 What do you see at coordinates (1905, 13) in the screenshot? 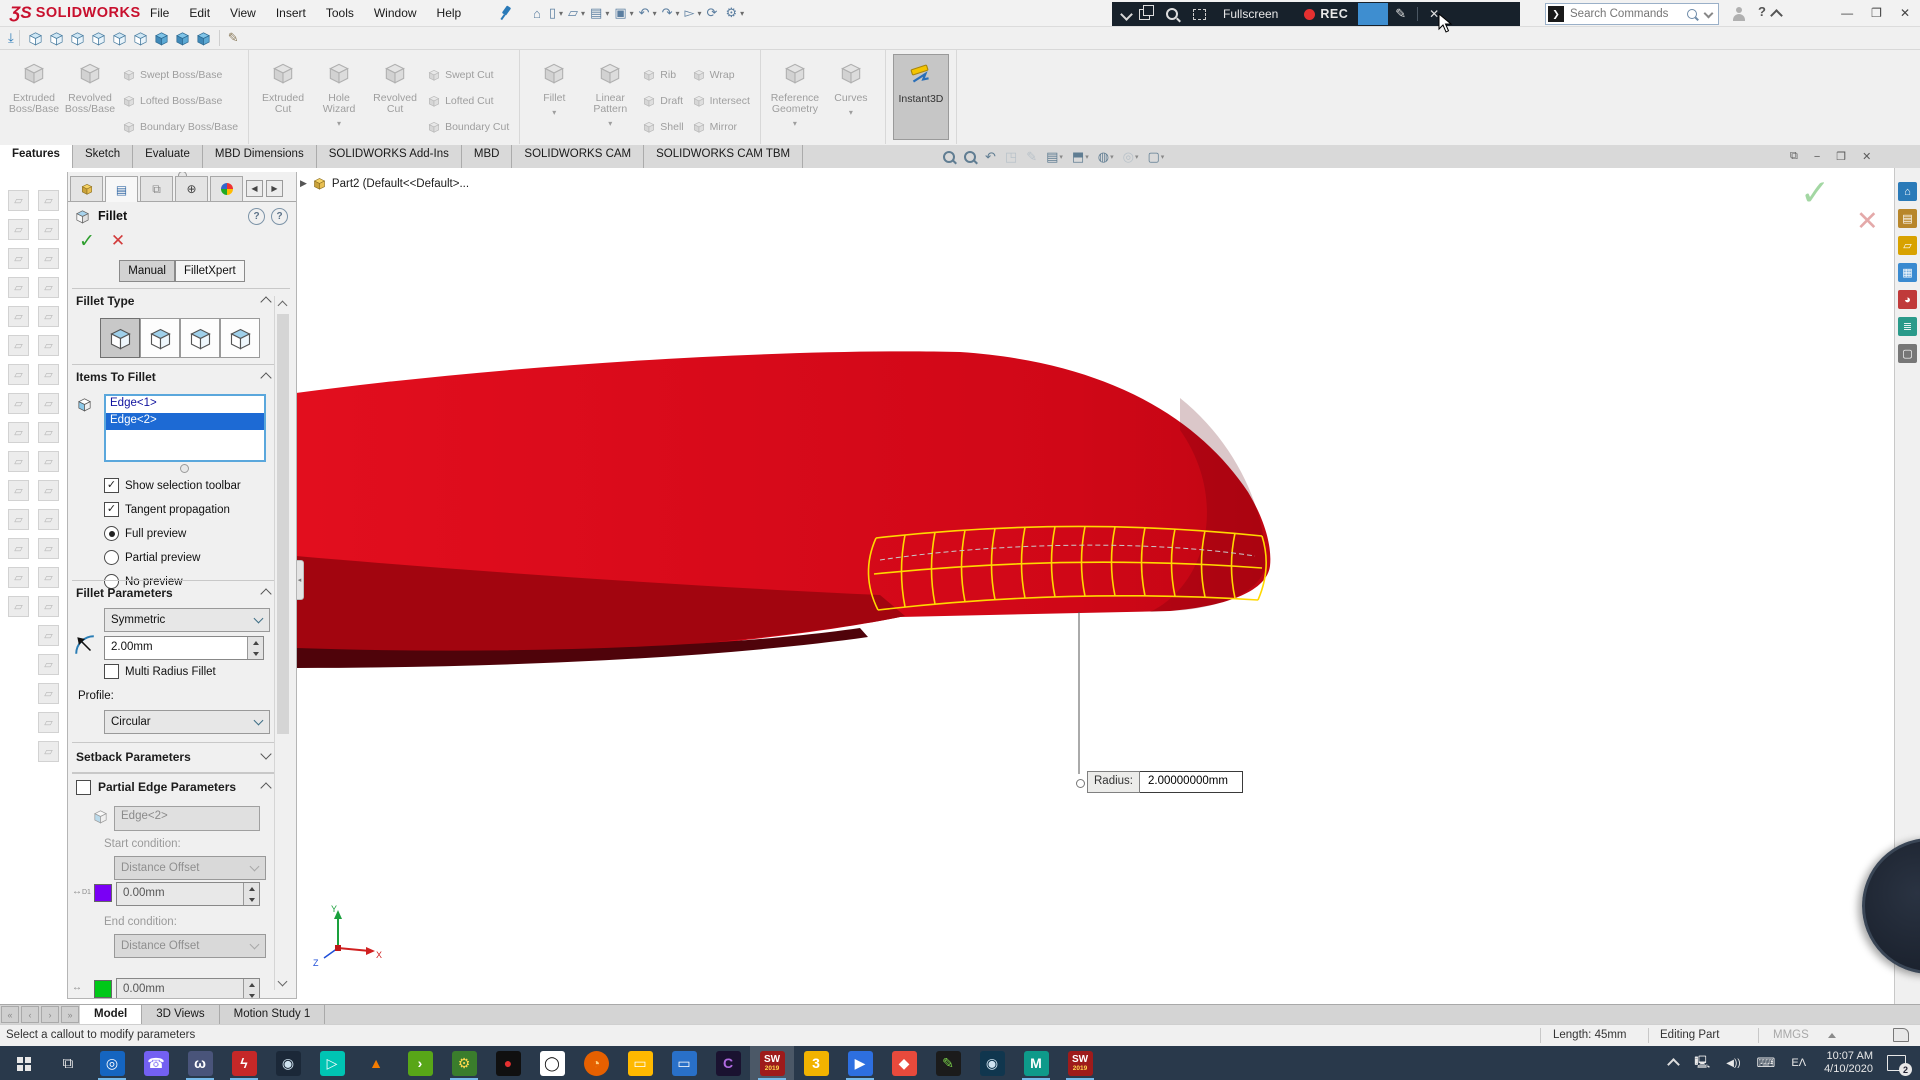
I see `close-button: ✕` at bounding box center [1905, 13].